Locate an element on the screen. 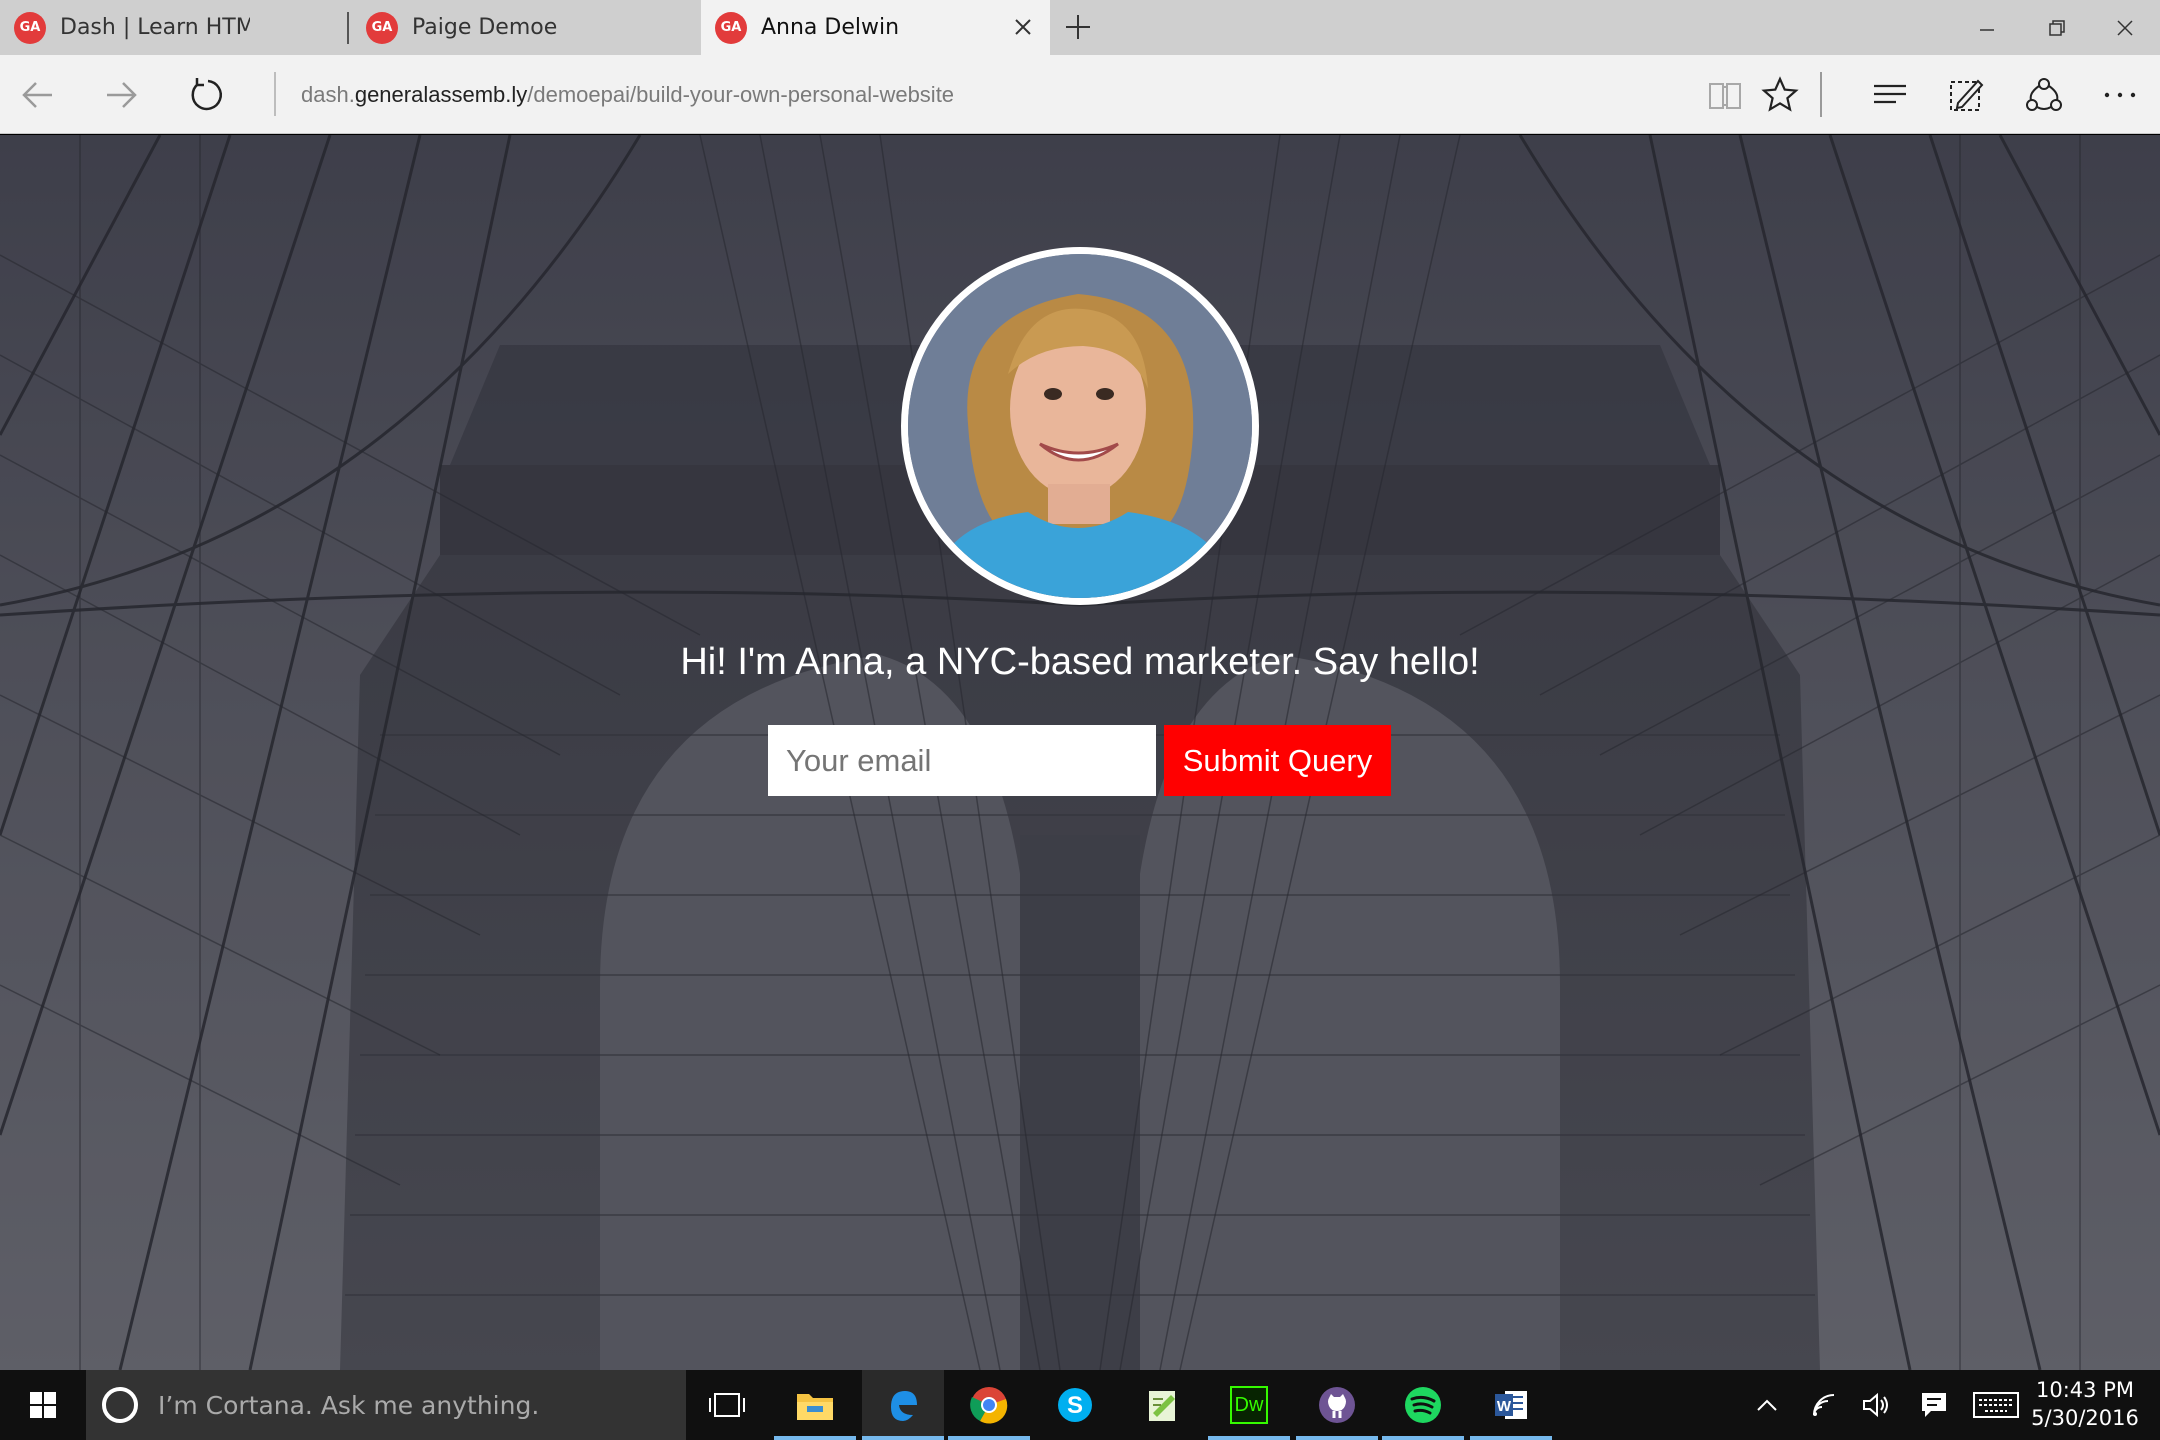 The image size is (2160, 1440). close-window-button is located at coordinates (2125, 27).